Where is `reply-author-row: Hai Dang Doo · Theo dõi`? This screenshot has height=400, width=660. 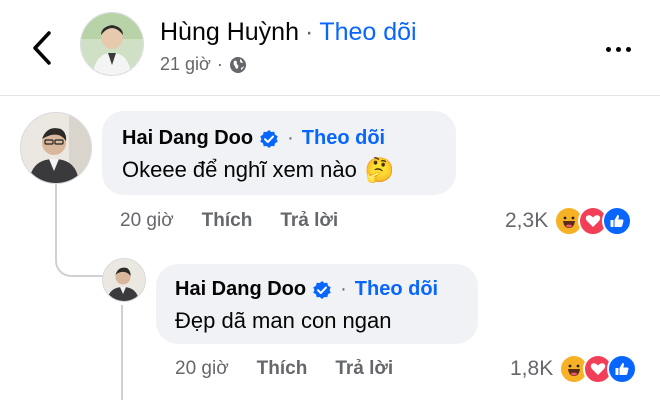
reply-author-row: Hai Dang Doo · Theo dõi is located at coordinates (306, 289).